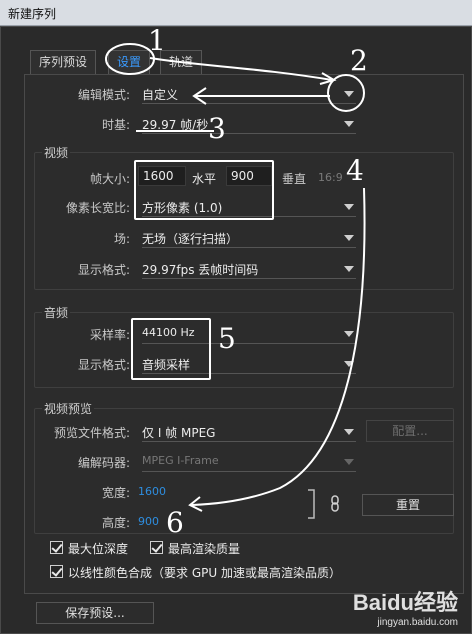  I want to click on annotation-1: 1, so click(157, 40).